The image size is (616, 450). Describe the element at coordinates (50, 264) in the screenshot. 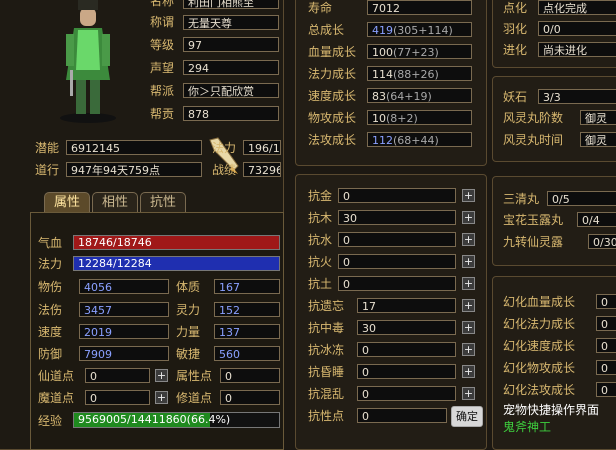

I see `mp-label: 法力` at that location.